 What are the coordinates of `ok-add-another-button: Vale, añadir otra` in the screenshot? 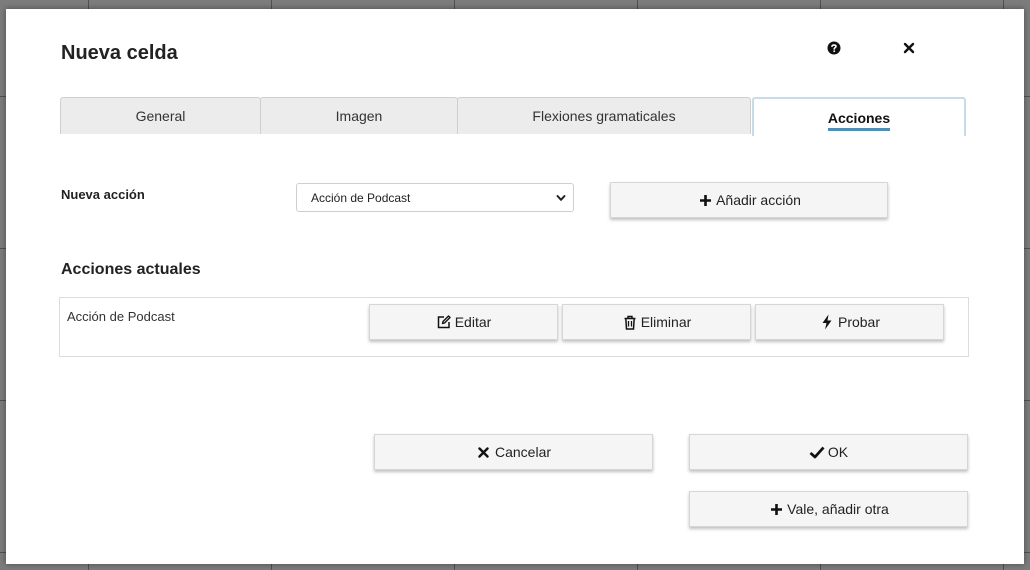 It's located at (828, 509).